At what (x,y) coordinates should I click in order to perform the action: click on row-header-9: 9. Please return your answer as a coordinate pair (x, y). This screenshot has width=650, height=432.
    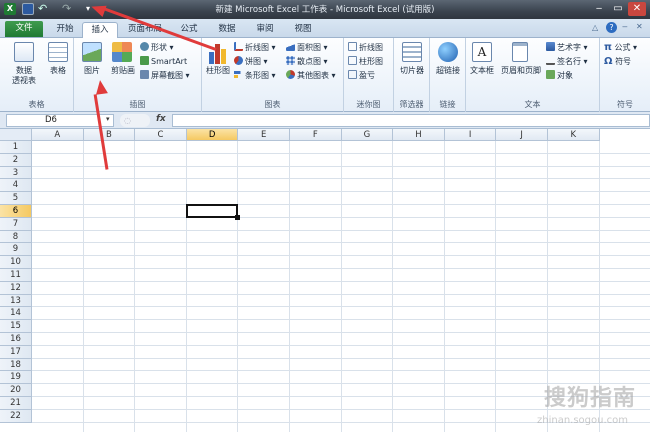
    Looking at the image, I should click on (16, 250).